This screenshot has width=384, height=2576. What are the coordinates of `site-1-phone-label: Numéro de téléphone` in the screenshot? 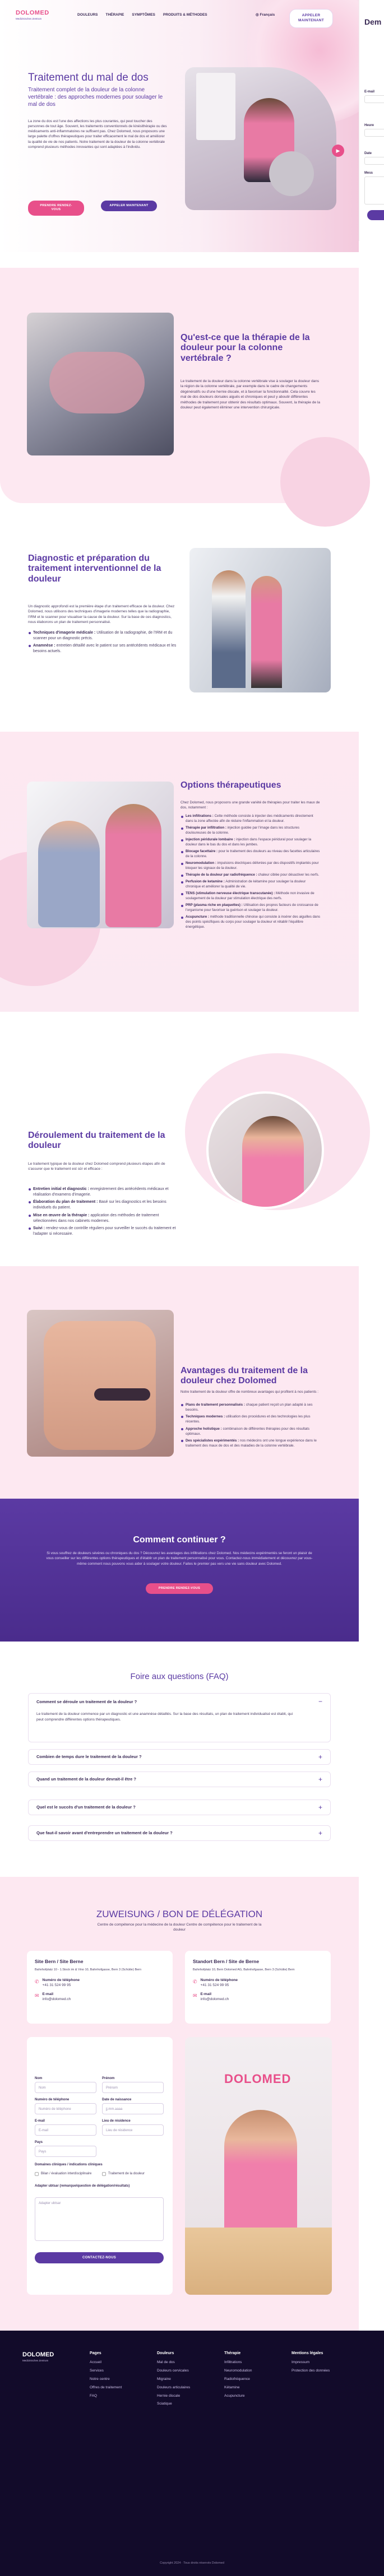 It's located at (61, 1980).